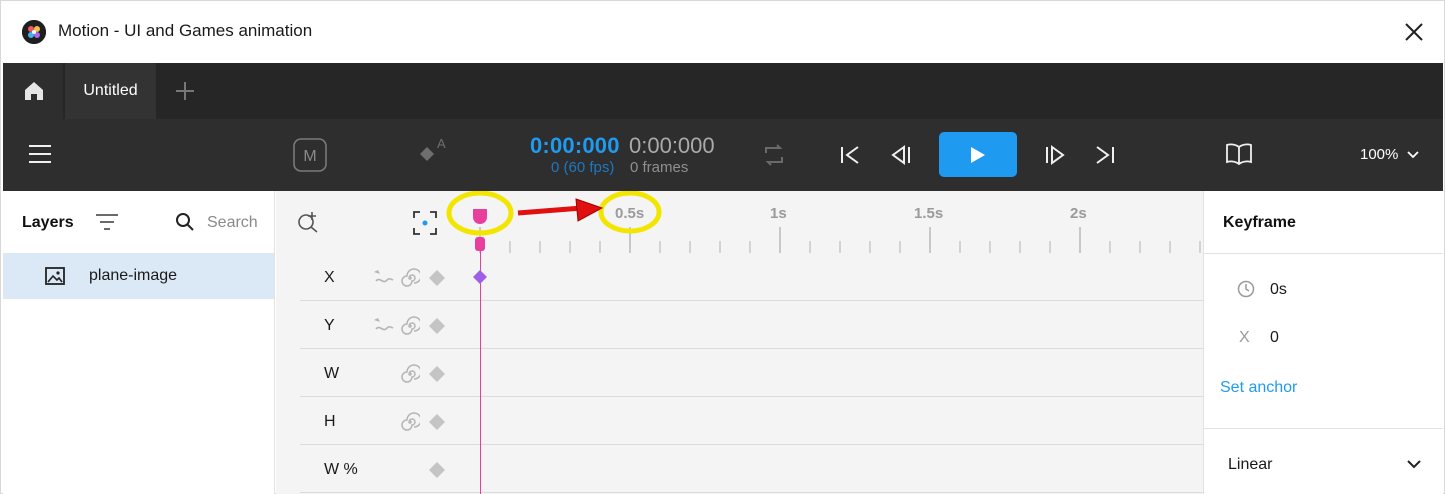 This screenshot has height=494, width=1445. I want to click on auto-keyframe-icon: A, so click(431, 151).